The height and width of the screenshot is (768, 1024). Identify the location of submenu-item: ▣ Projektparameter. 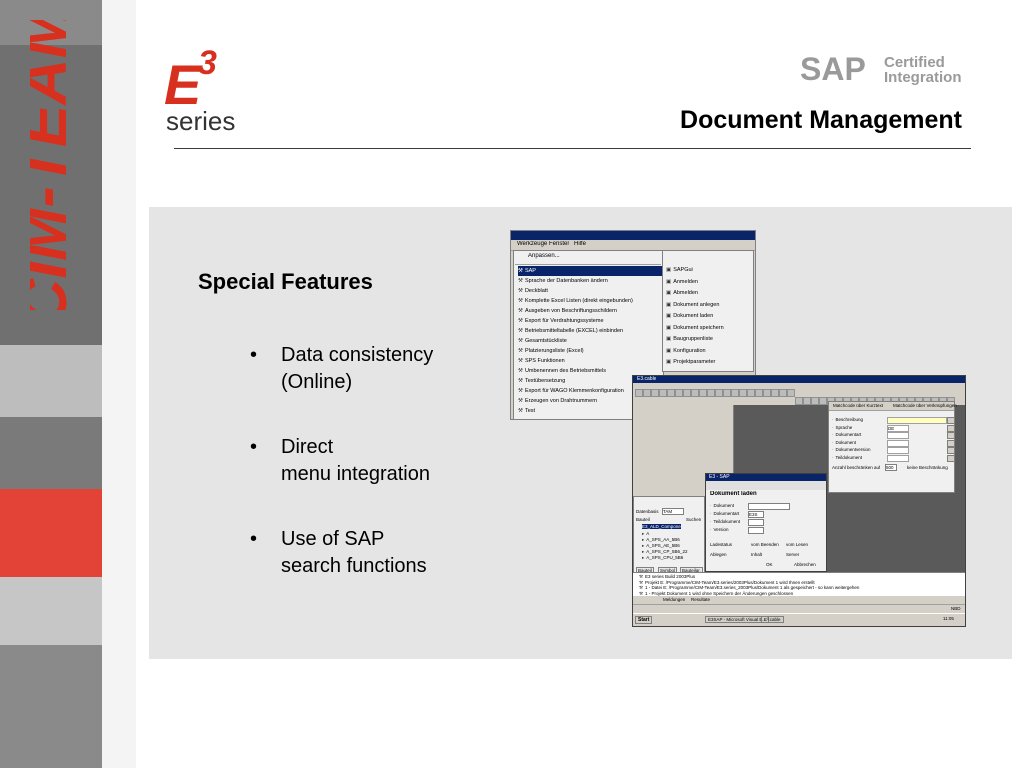
(711, 363).